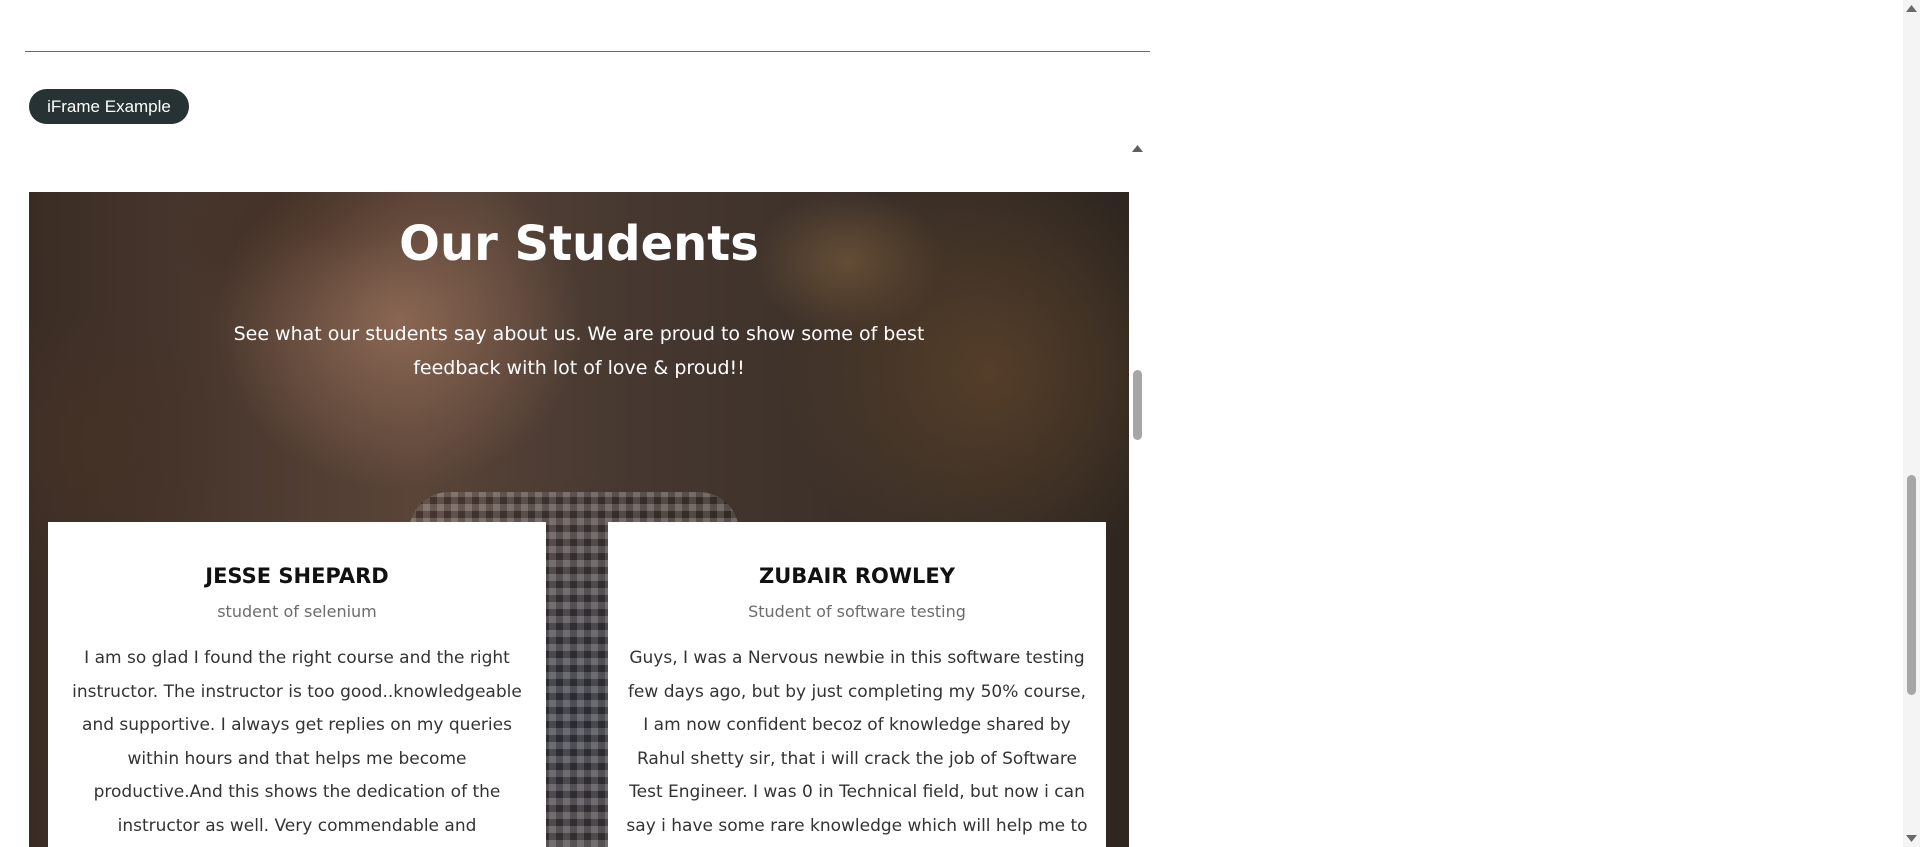 Image resolution: width=1920 pixels, height=847 pixels. I want to click on iframe-example-badge: iFrame Example, so click(109, 106).